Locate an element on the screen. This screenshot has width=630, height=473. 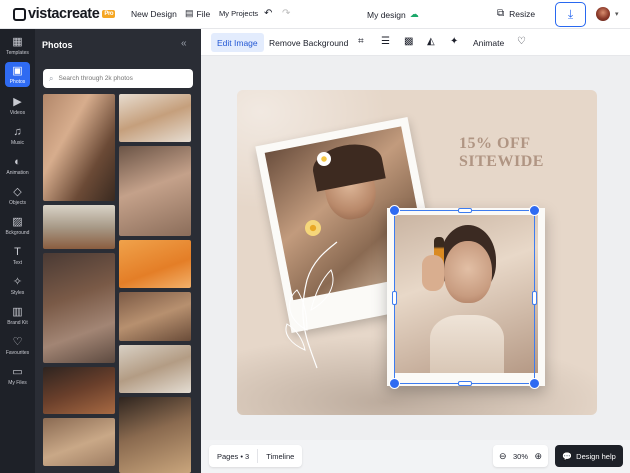
zoom-control: ⊖ 30% ⊕ is located at coordinates (520, 456).